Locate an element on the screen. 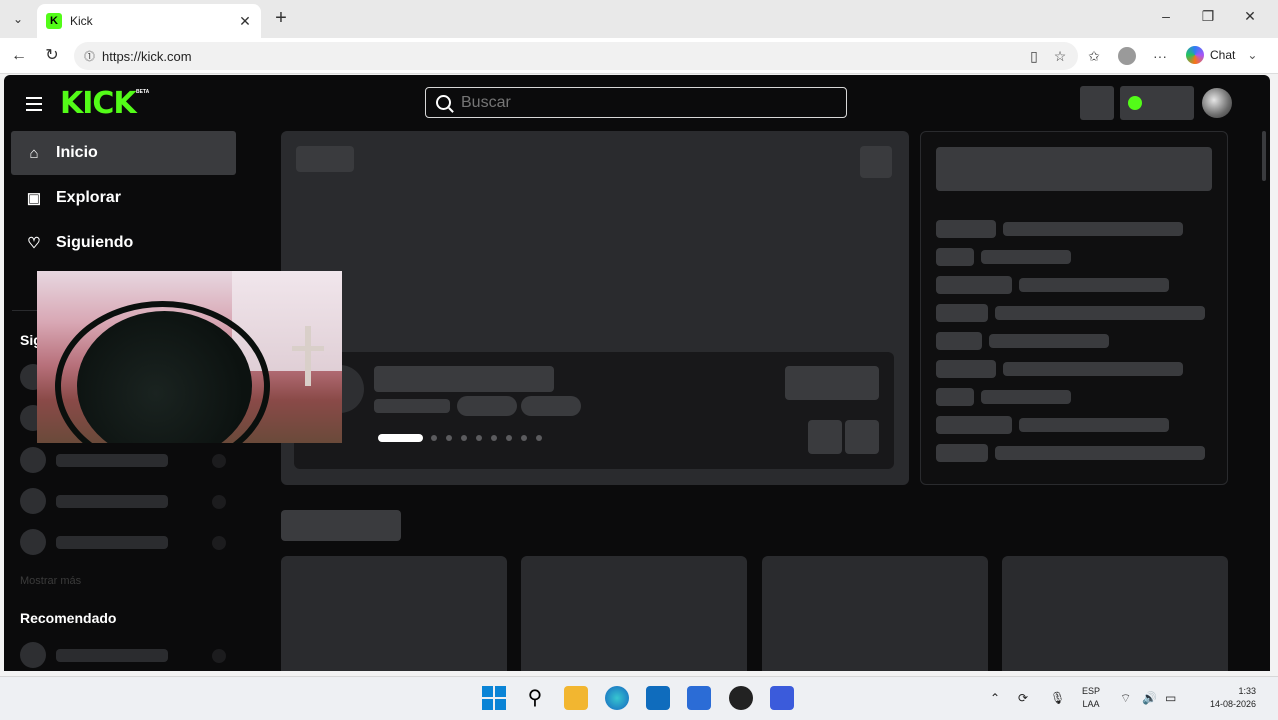 Image resolution: width=1278 pixels, height=720 pixels. sidebar-item-explorar: ▣ Explorar is located at coordinates (123, 198).